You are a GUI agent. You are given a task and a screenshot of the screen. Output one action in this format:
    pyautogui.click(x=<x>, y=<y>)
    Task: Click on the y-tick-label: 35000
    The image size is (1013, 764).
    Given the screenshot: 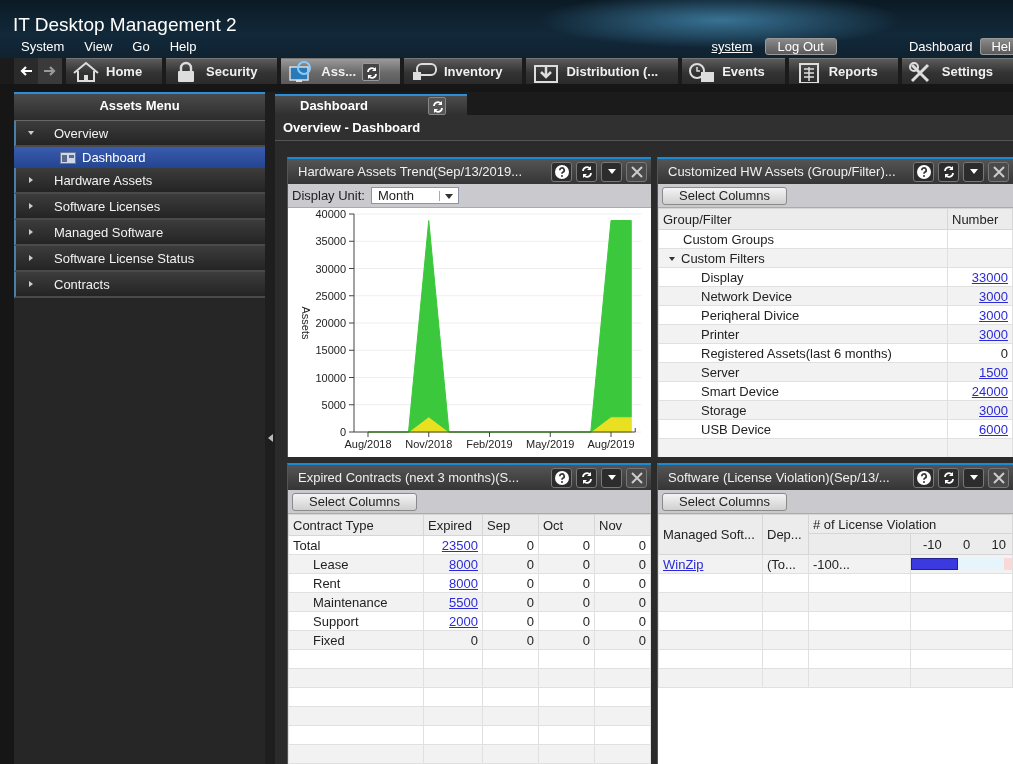 What is the action you would take?
    pyautogui.click(x=330, y=241)
    